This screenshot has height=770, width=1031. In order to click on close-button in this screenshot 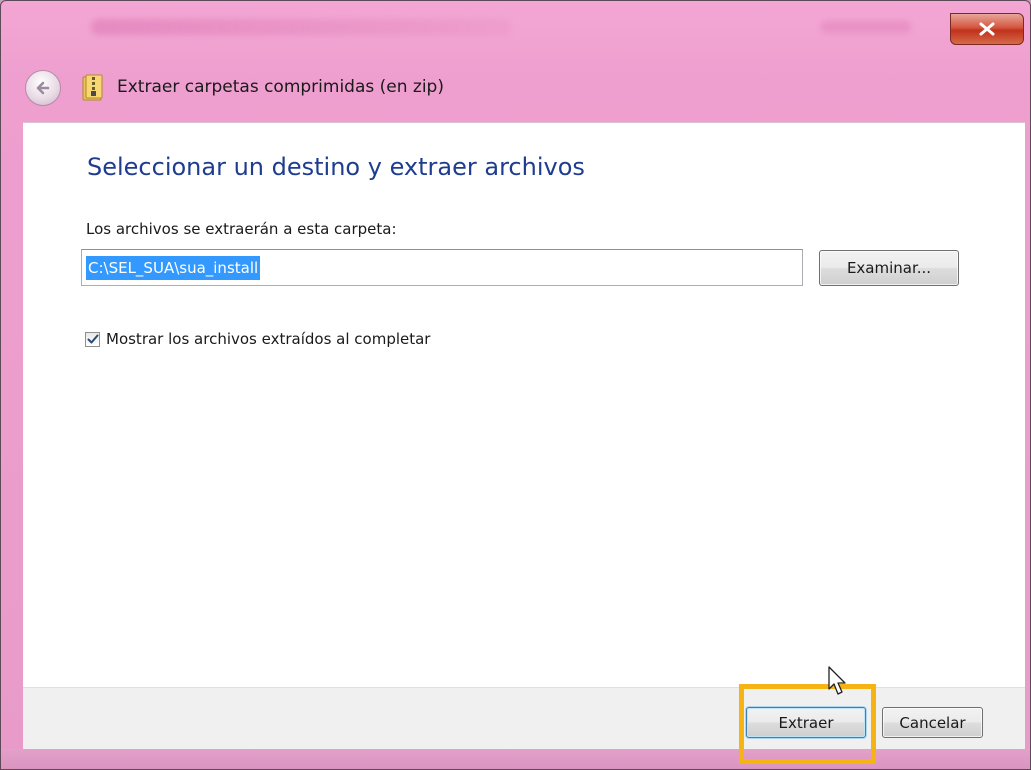, I will do `click(987, 29)`.